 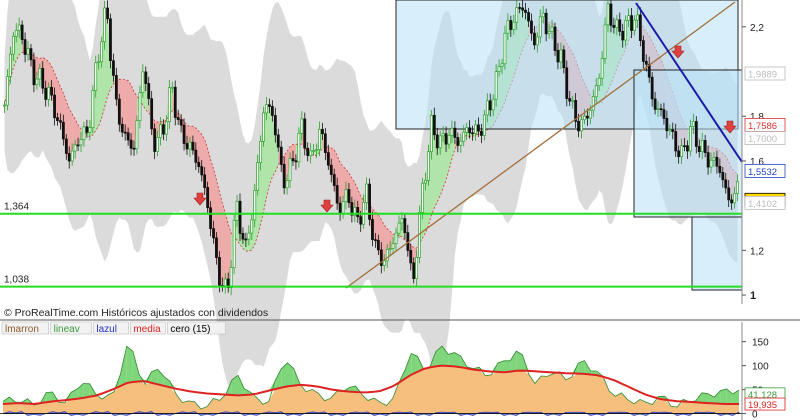 What do you see at coordinates (16, 207) in the screenshot?
I see `support-line-label: 1,364` at bounding box center [16, 207].